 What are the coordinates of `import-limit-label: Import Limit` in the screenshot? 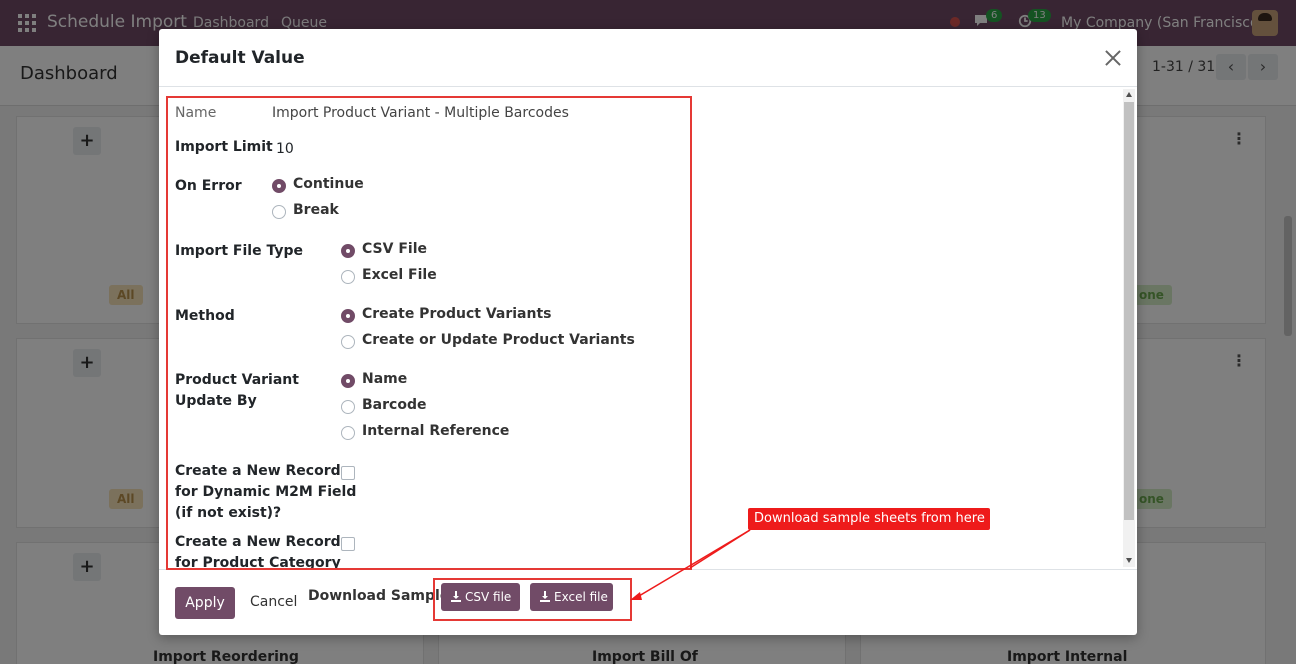 It's located at (224, 147).